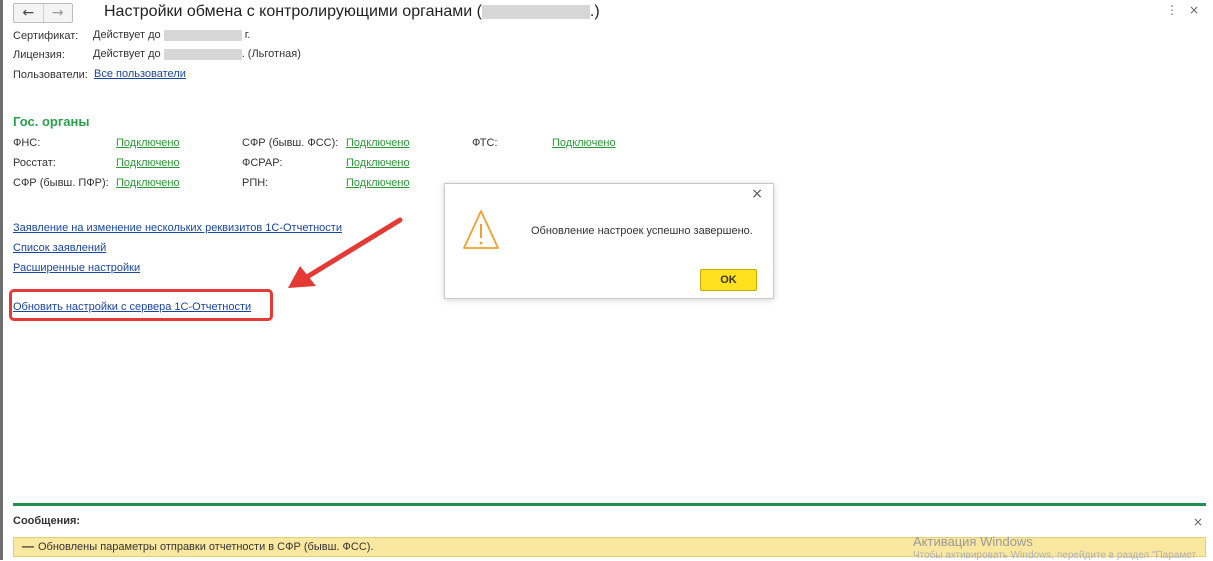 The image size is (1213, 561). What do you see at coordinates (378, 163) in the screenshot?
I see `gov-status-fsrar: Подключено` at bounding box center [378, 163].